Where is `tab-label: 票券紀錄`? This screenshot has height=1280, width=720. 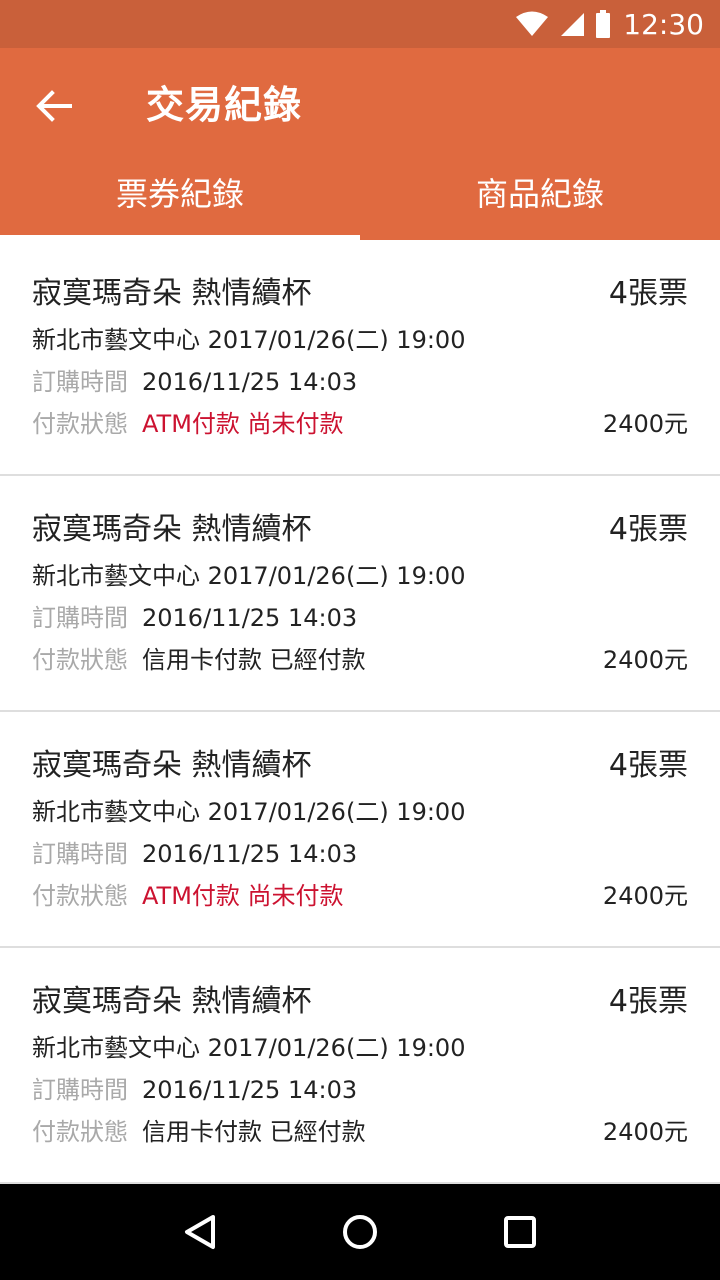 tab-label: 票券紀錄 is located at coordinates (179, 194).